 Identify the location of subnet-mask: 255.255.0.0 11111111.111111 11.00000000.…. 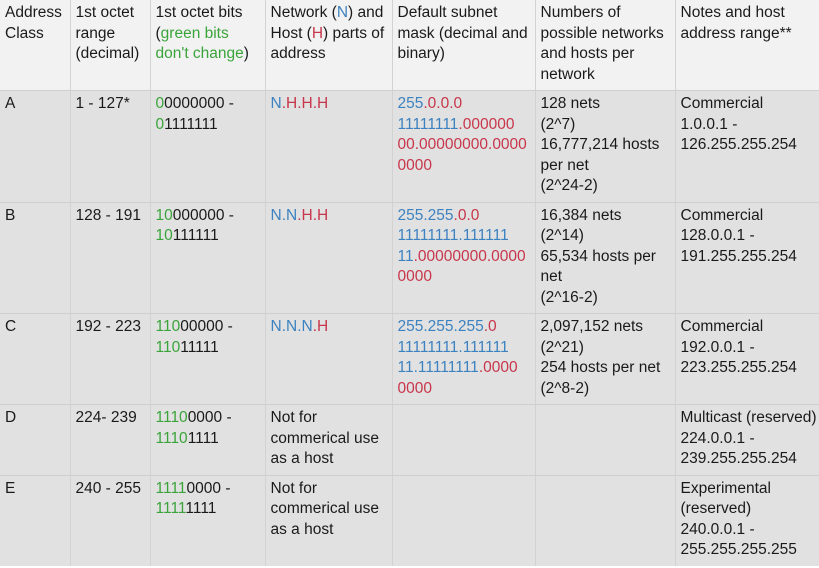
(463, 258).